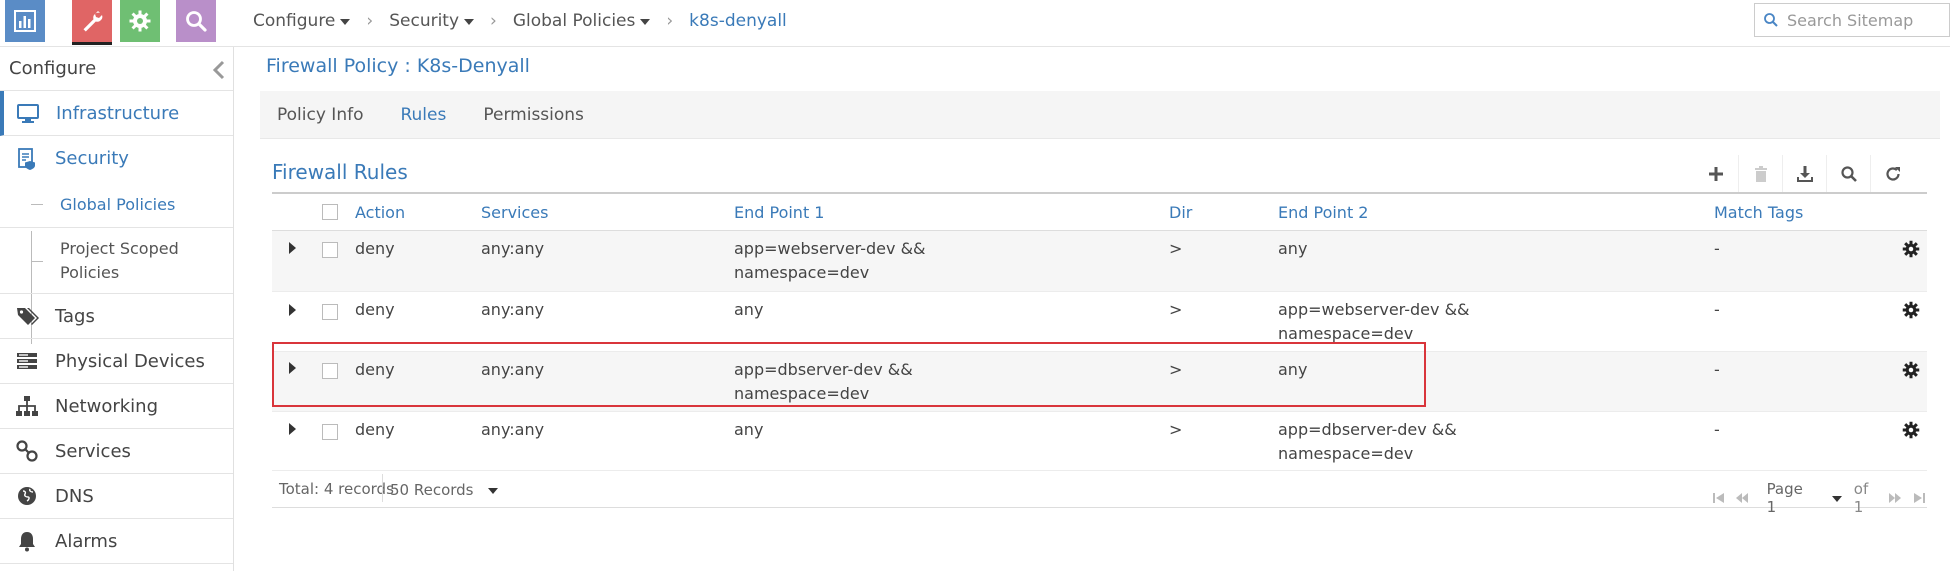  I want to click on cell-end-point-2: app=webserver-dev && namespace=dev, so click(1374, 322).